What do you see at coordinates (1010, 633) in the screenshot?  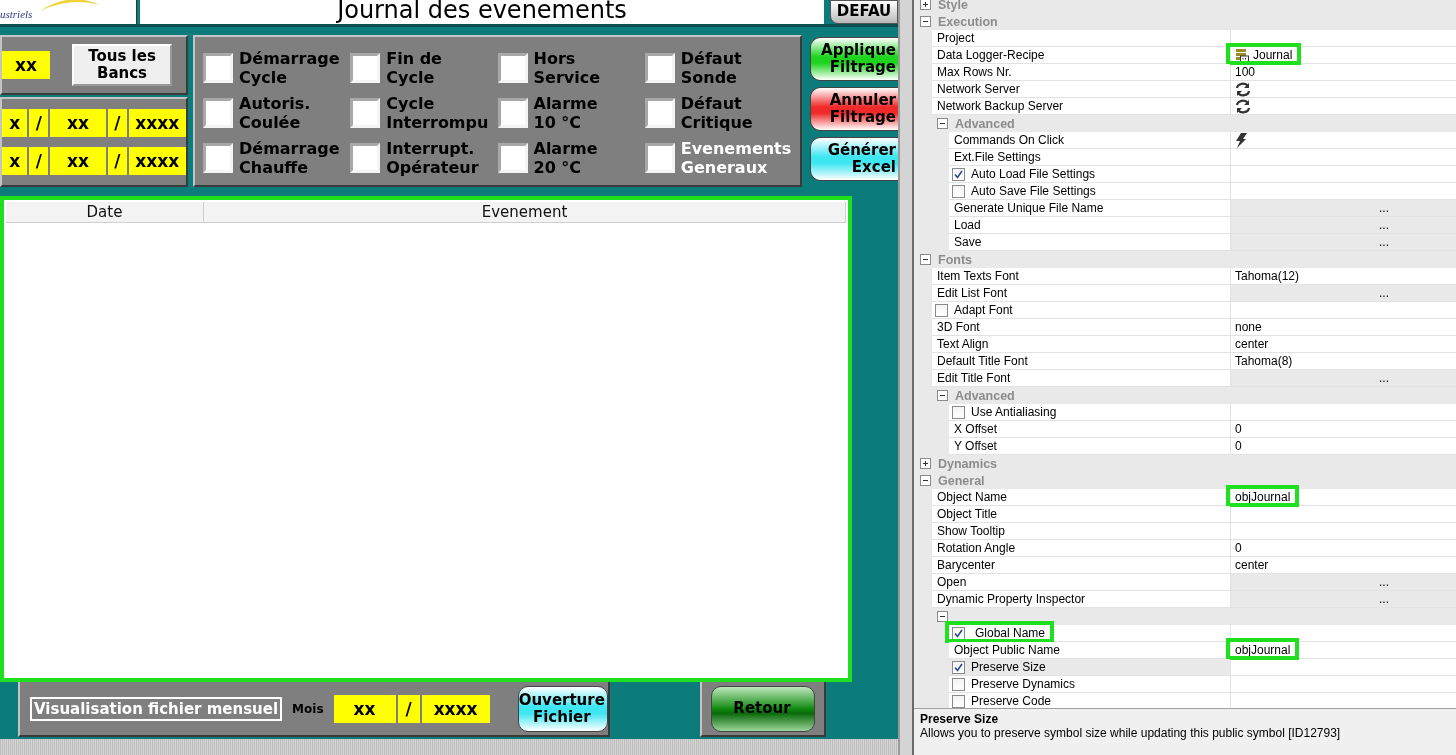 I see `property-label: Global Name` at bounding box center [1010, 633].